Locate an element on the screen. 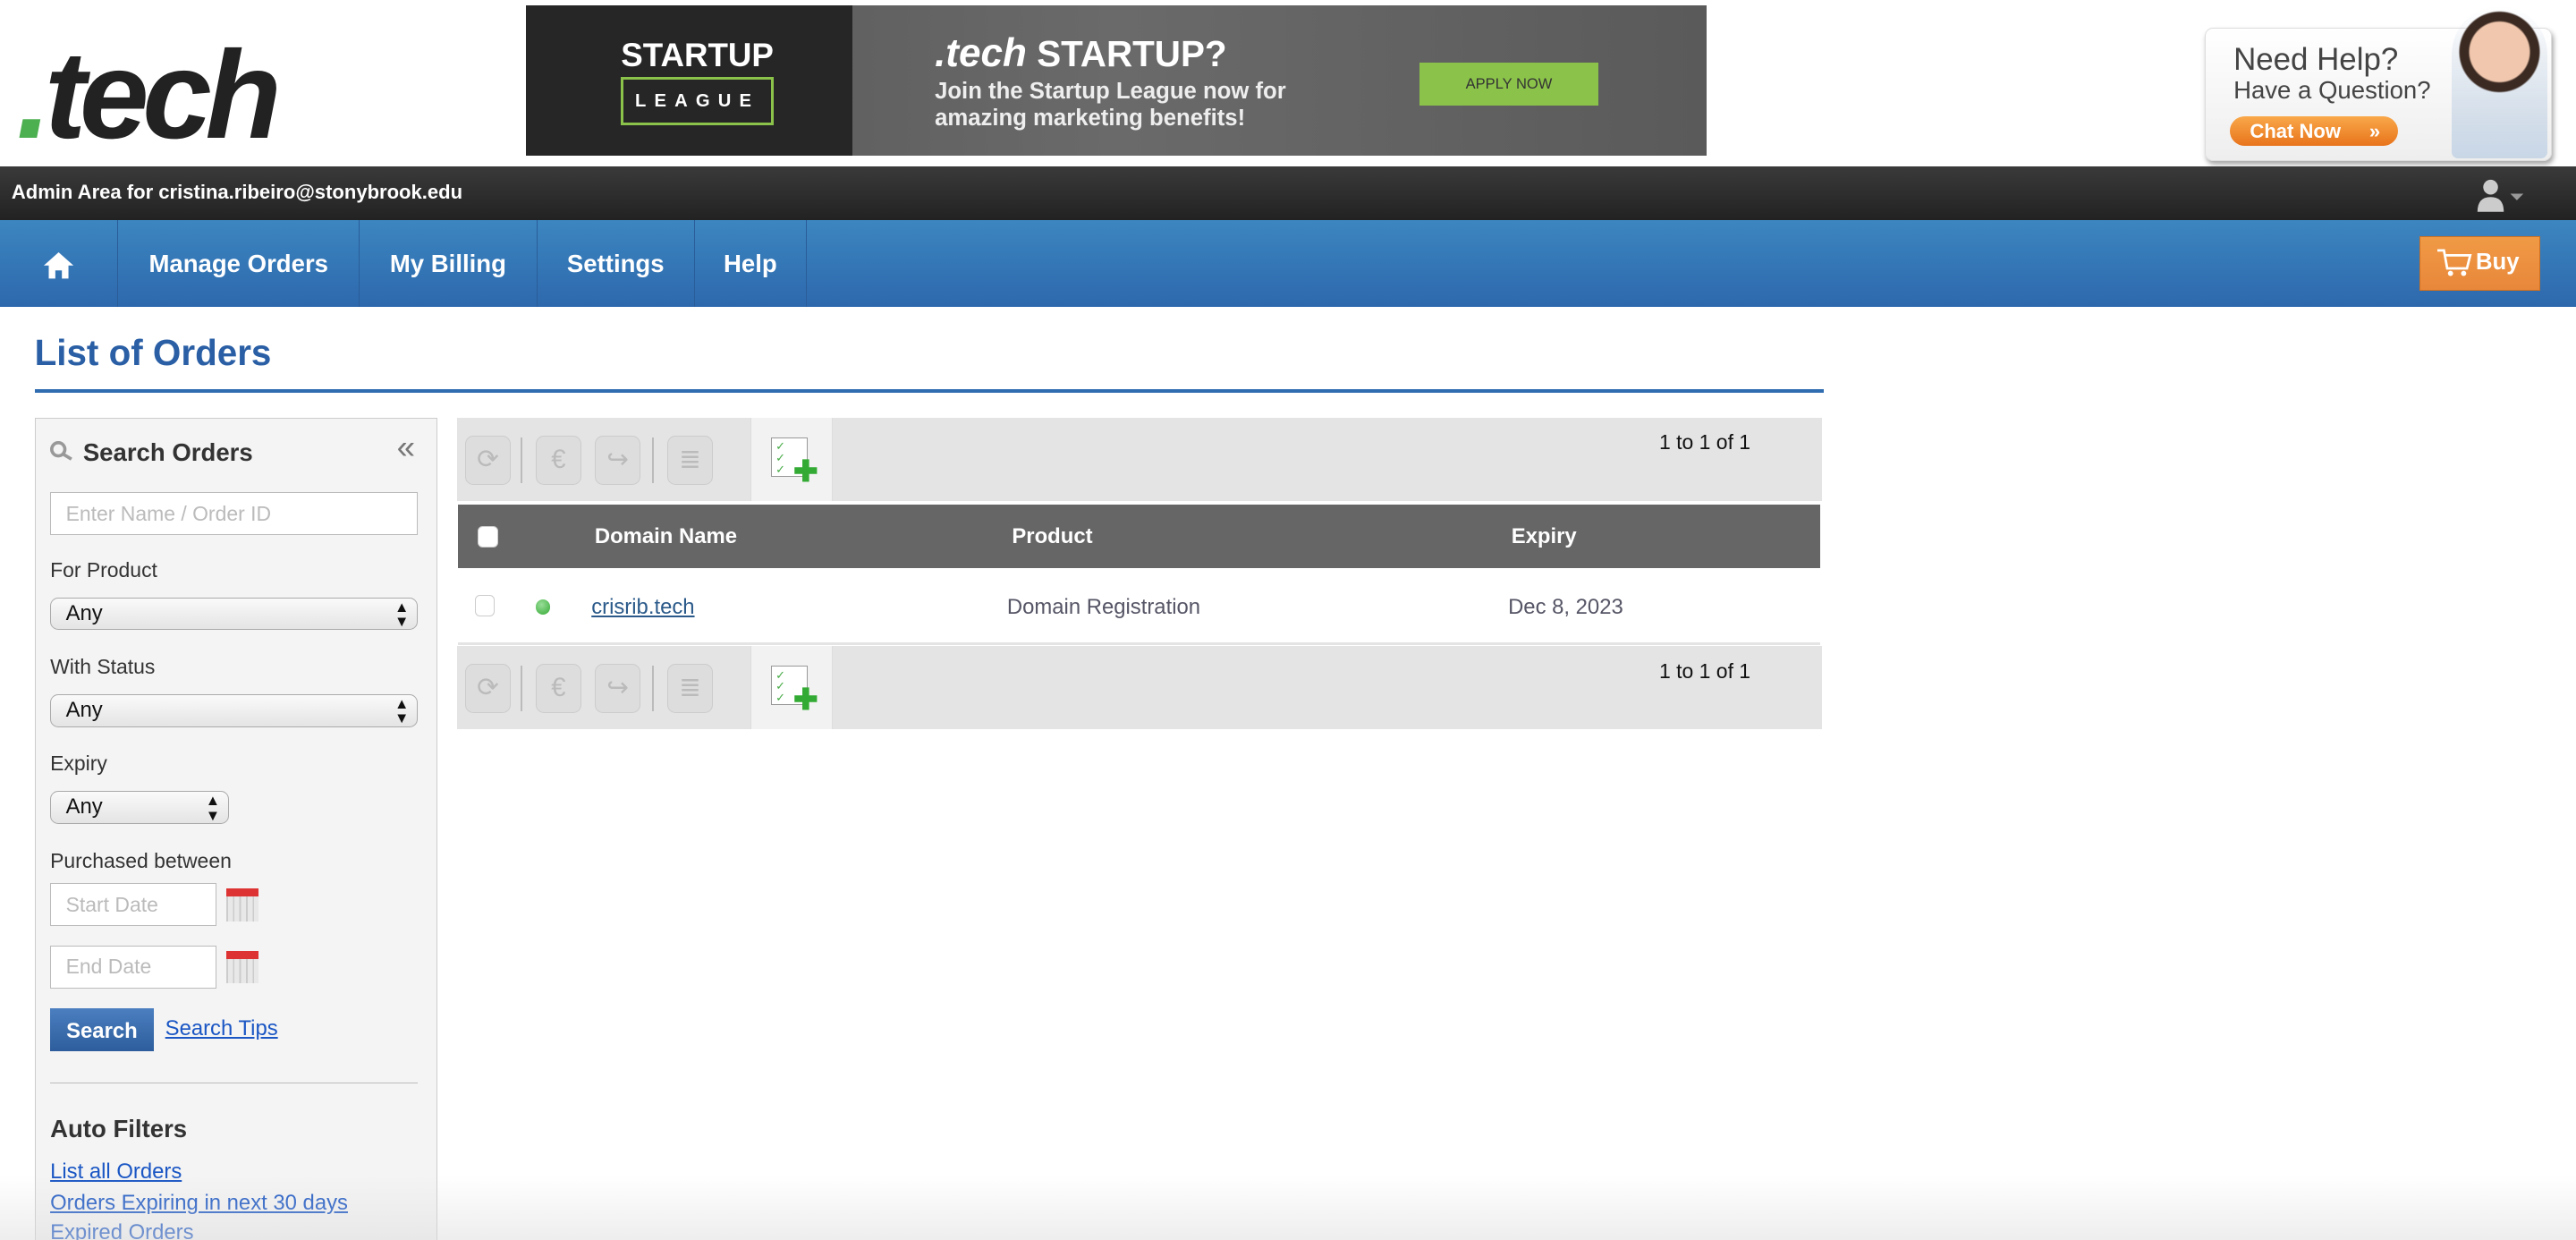  purchased-between-label: Purchased between is located at coordinates (141, 860).